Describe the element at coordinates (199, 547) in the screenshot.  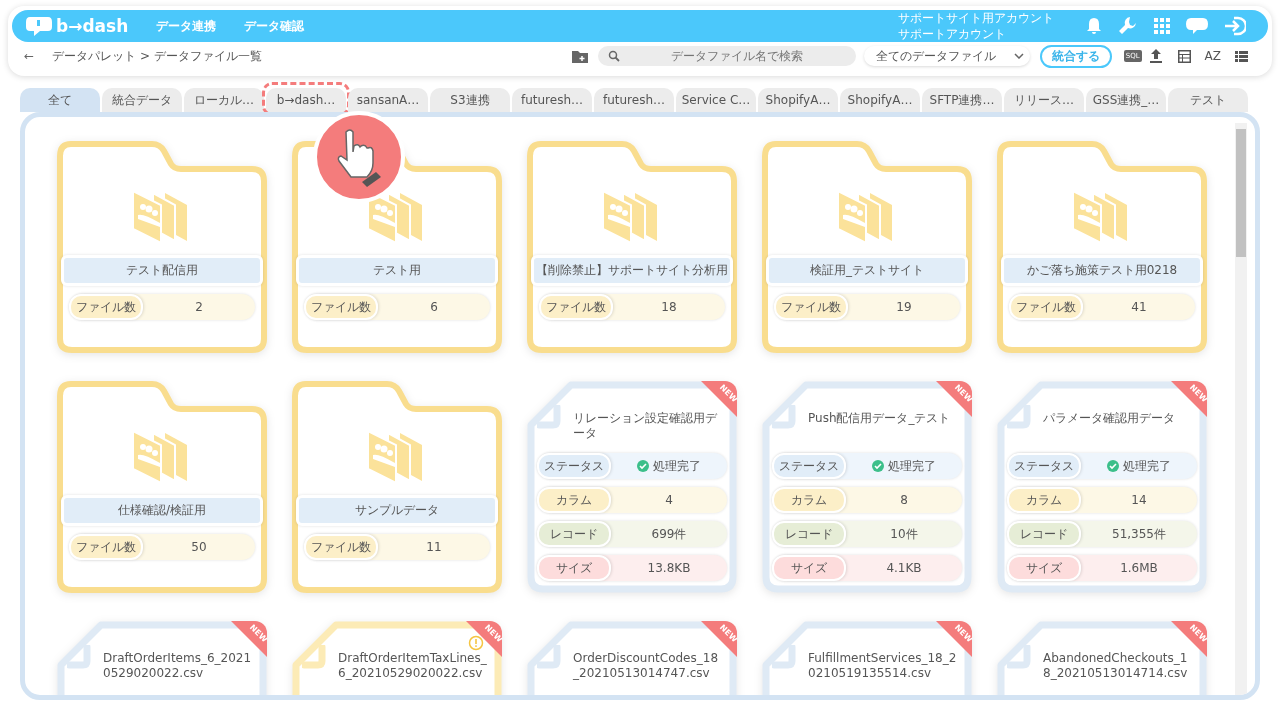
I see `file-count-value: 50` at that location.